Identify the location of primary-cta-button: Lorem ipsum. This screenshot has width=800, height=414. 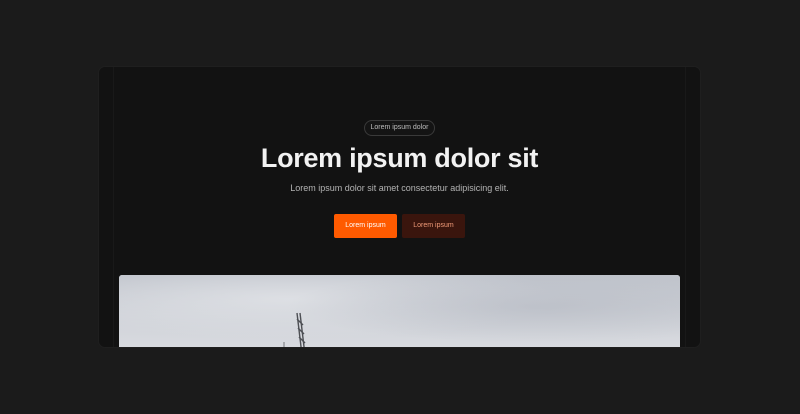
(365, 226).